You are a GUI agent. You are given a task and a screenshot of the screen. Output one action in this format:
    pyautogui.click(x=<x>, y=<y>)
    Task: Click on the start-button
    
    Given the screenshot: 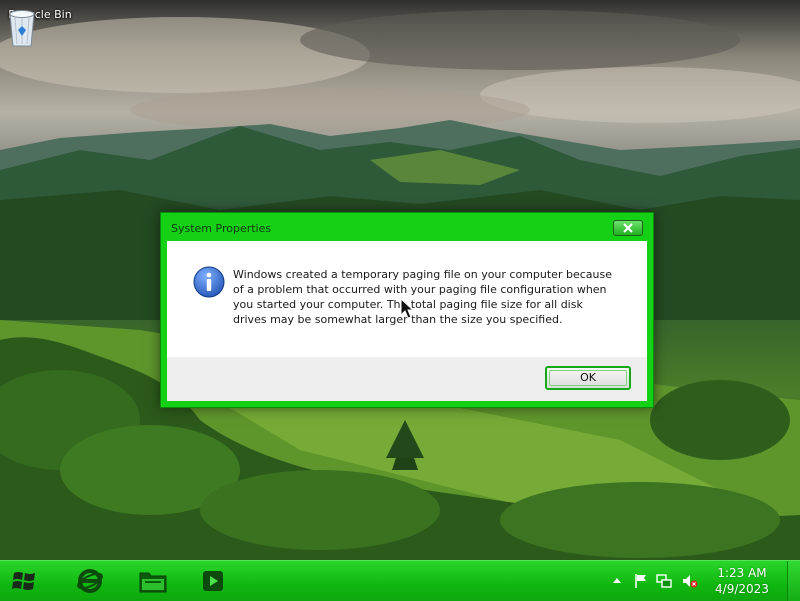 What is the action you would take?
    pyautogui.click(x=24, y=581)
    